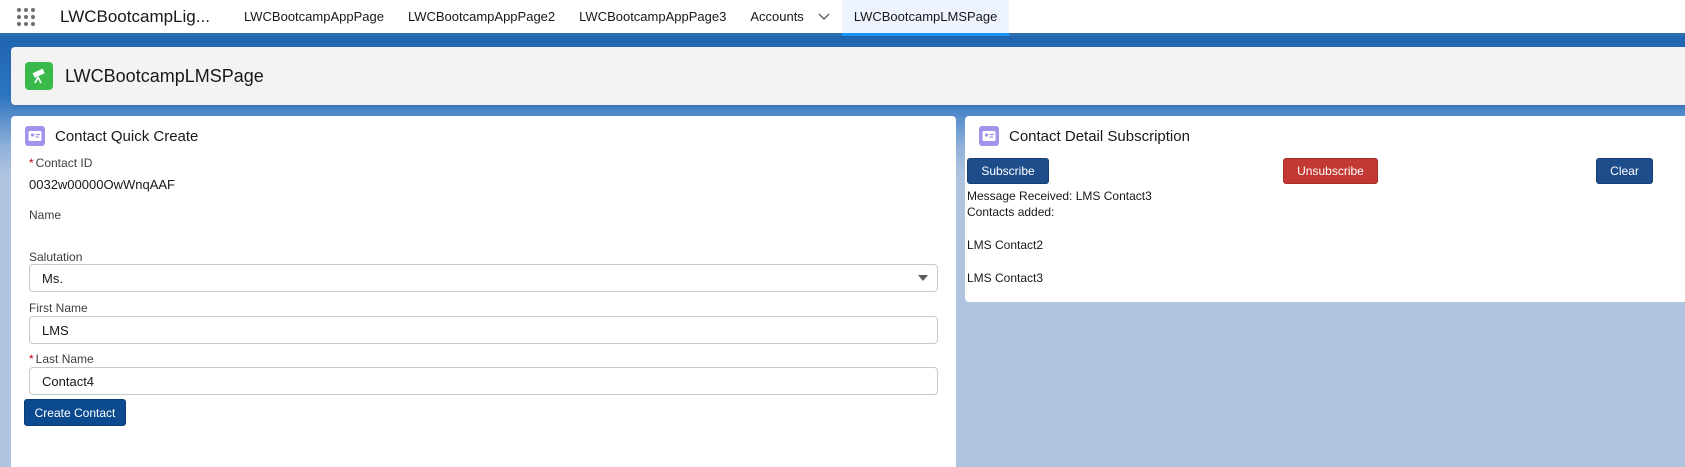  Describe the element at coordinates (848, 76) in the screenshot. I see `page-header: LWCBootcampLMSPage` at that location.